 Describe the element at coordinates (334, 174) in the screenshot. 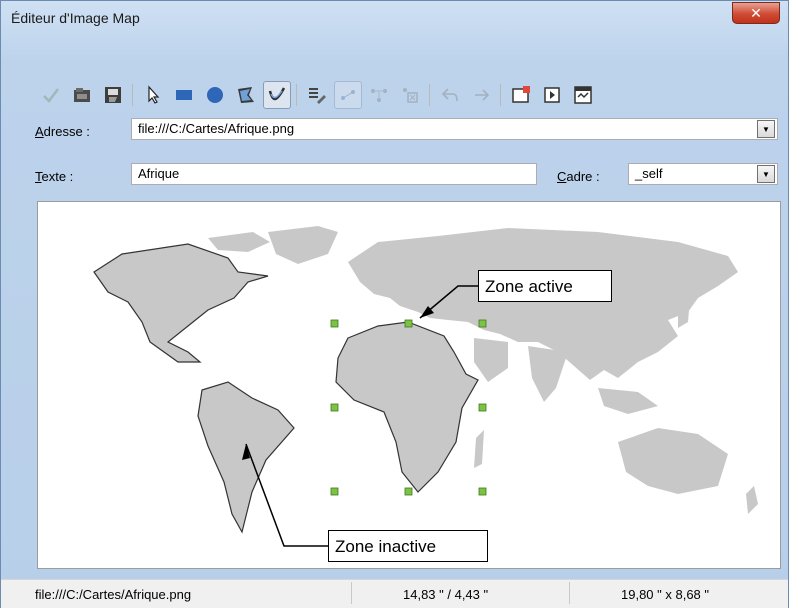

I see `text-input: Afrique` at that location.